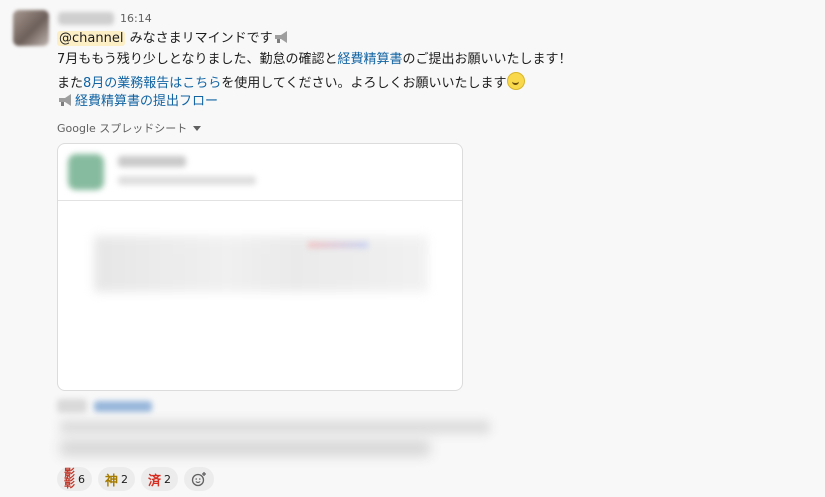  I want to click on channel-mention: @channel, so click(91, 38).